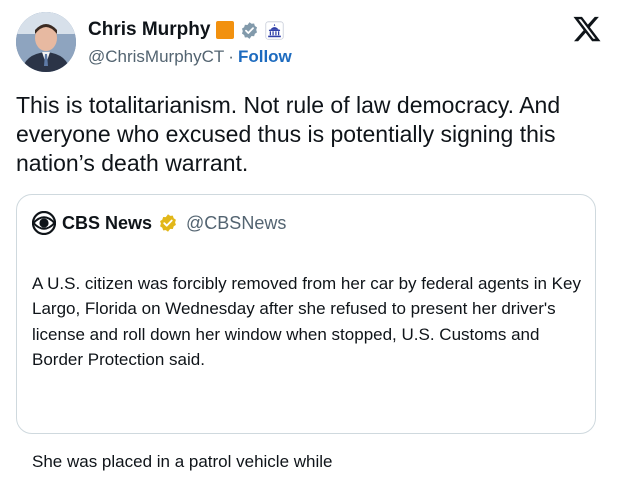 This screenshot has height=500, width=618. I want to click on x-logo-icon, so click(587, 29).